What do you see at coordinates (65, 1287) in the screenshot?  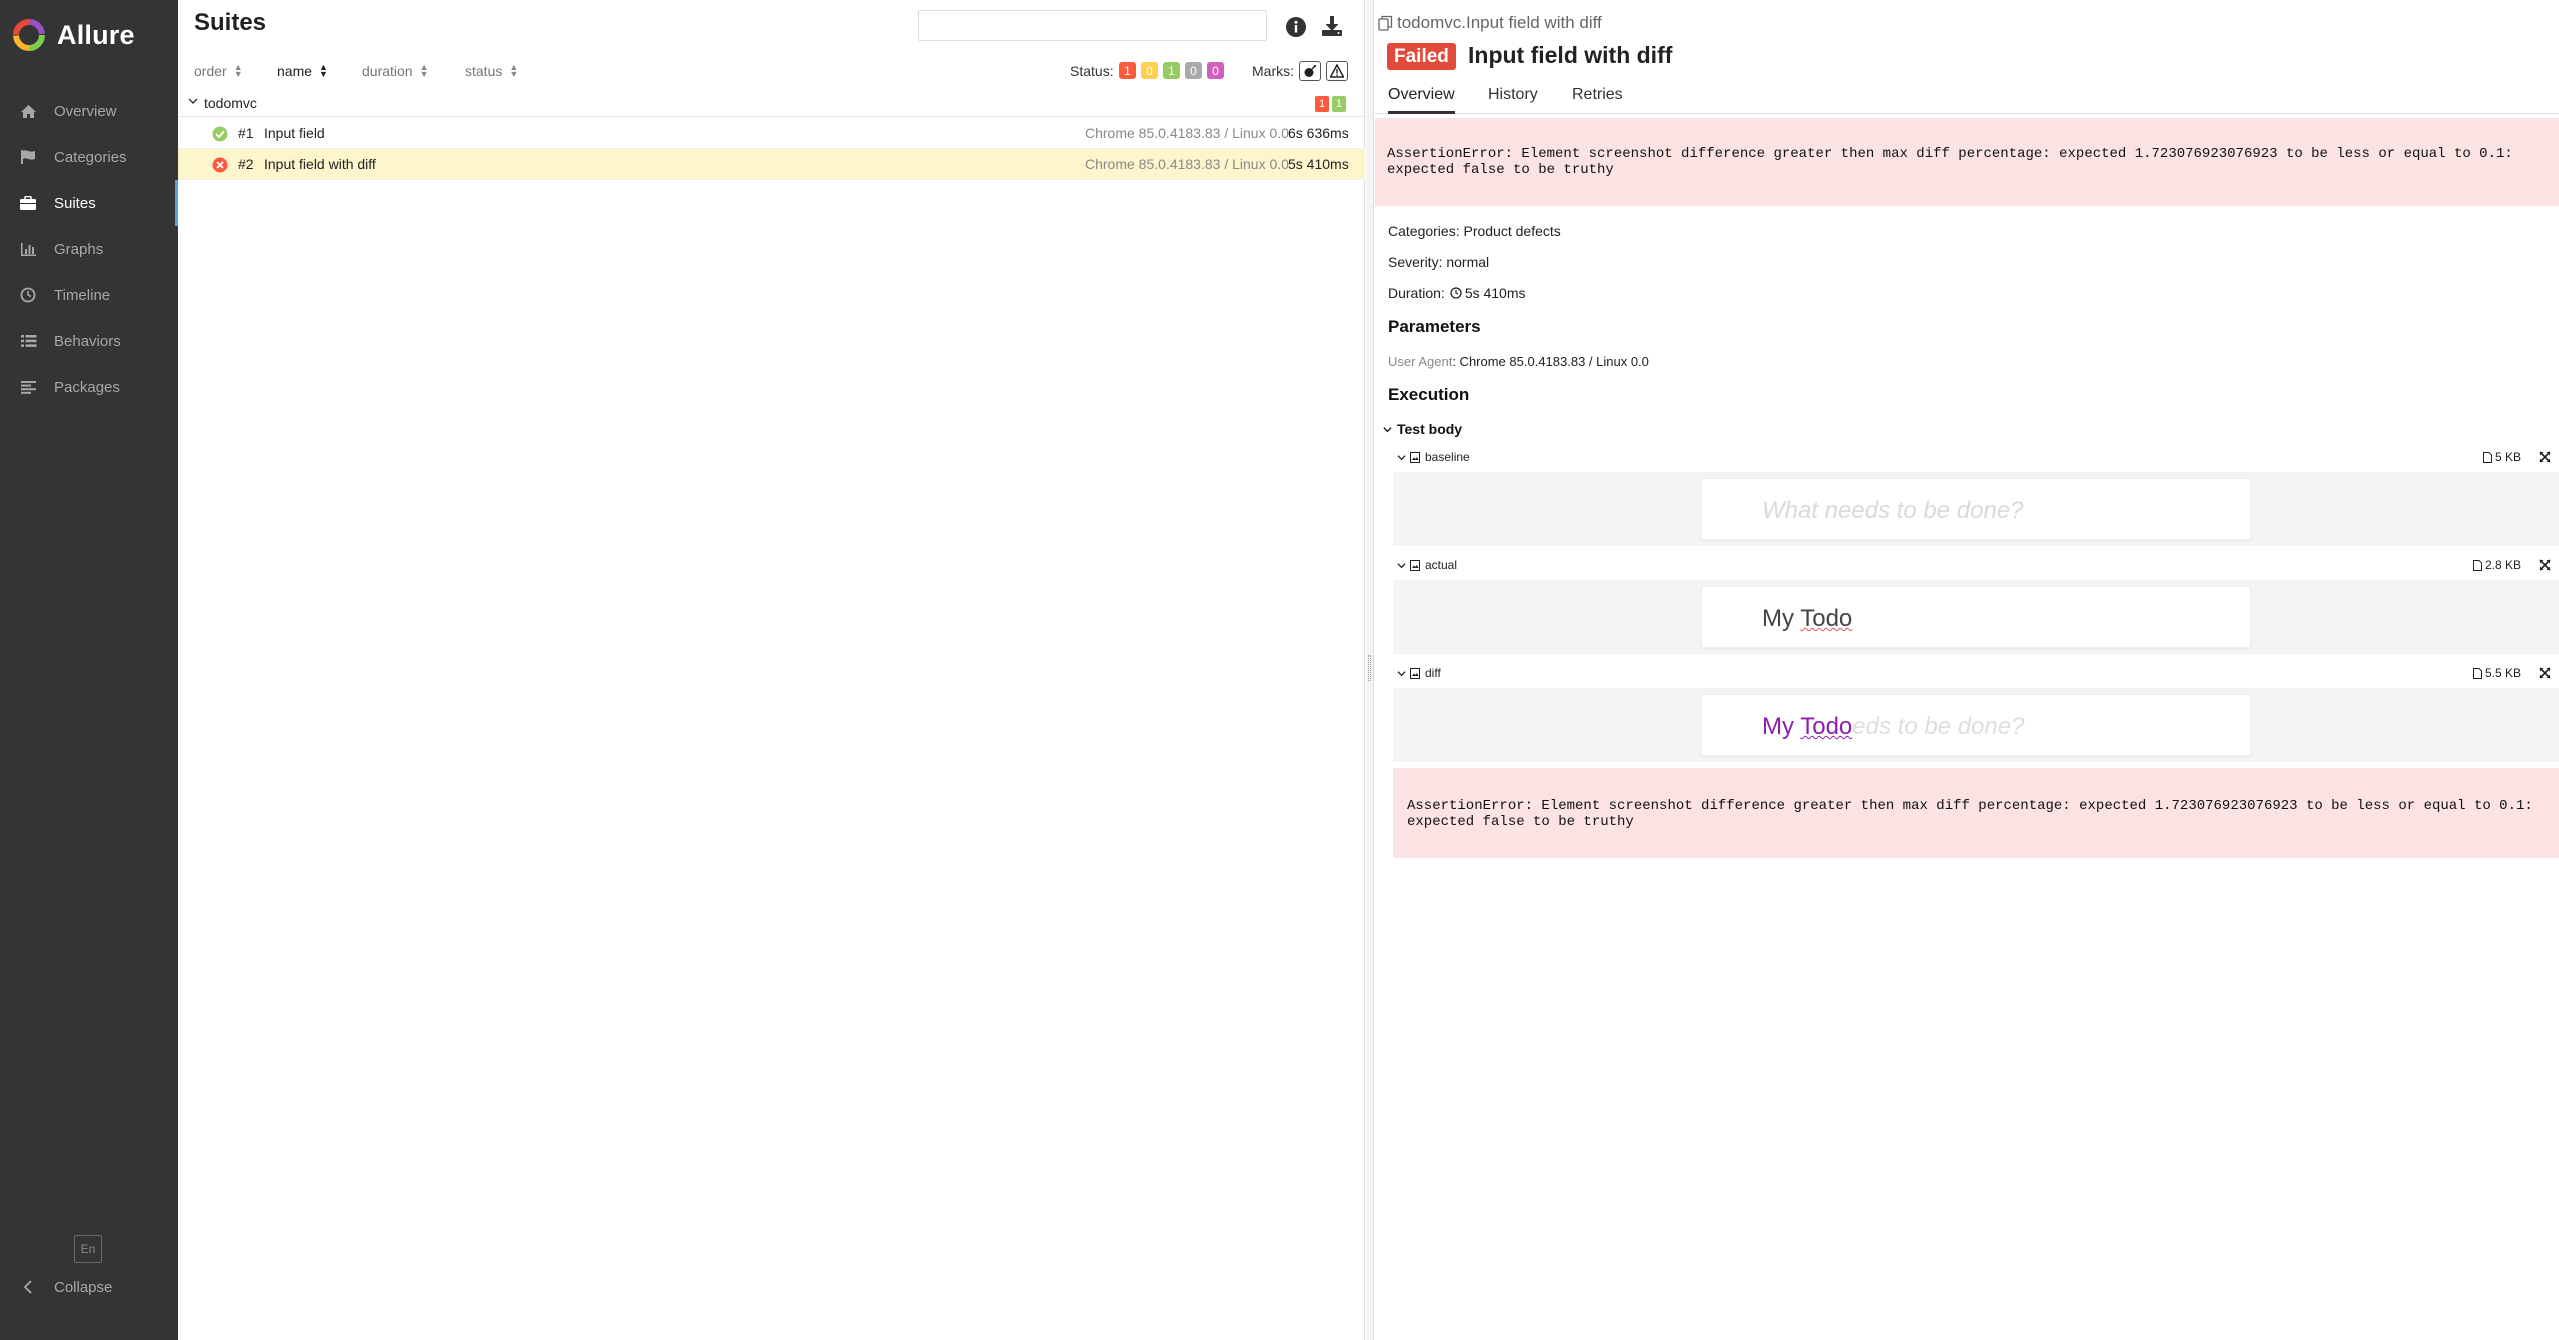 I see `collapse-button: Collapse` at bounding box center [65, 1287].